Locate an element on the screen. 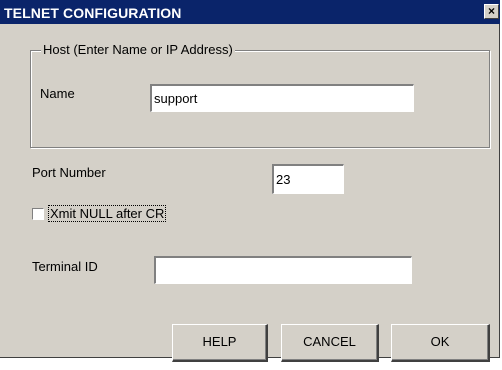 The width and height of the screenshot is (502, 370). close-icon: × is located at coordinates (491, 11).